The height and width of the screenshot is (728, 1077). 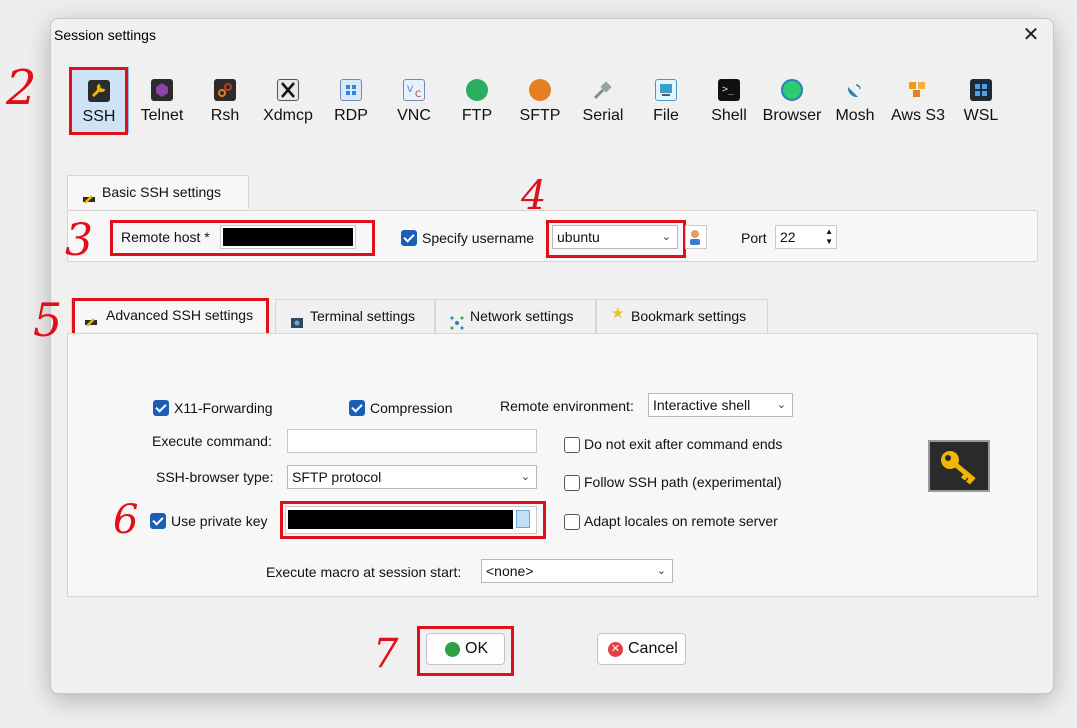 I want to click on highlight-ok, so click(x=465, y=651).